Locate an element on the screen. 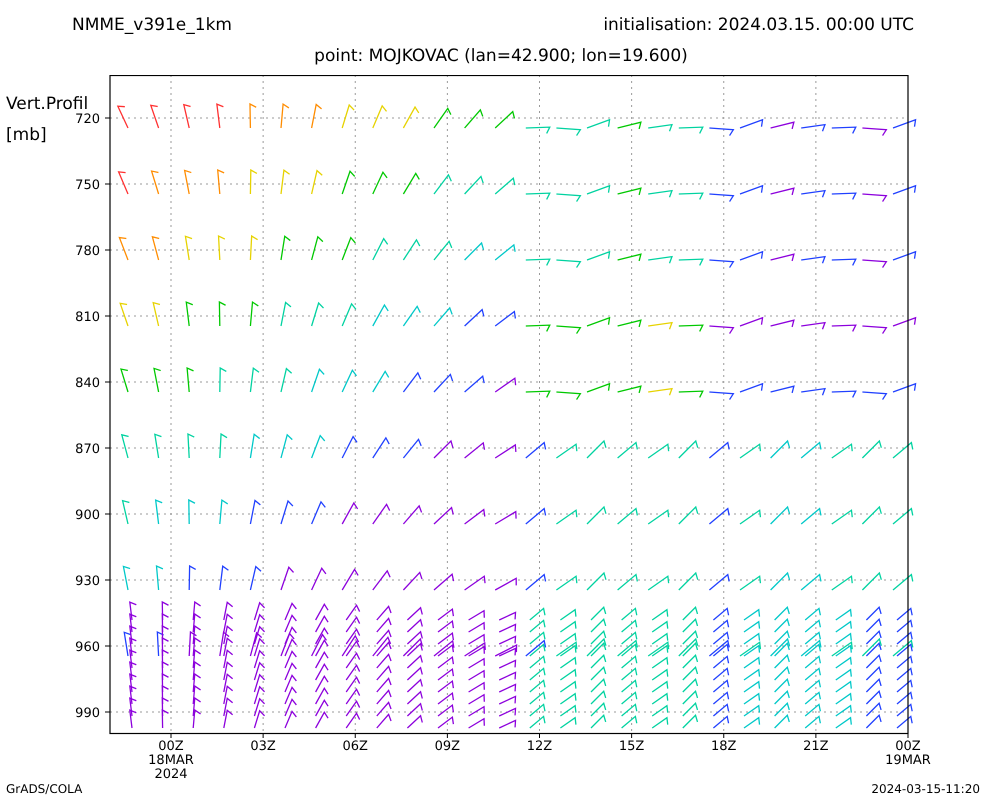 Image resolution: width=1000 pixels, height=800 pixels. date-label: 2024 is located at coordinates (171, 773).